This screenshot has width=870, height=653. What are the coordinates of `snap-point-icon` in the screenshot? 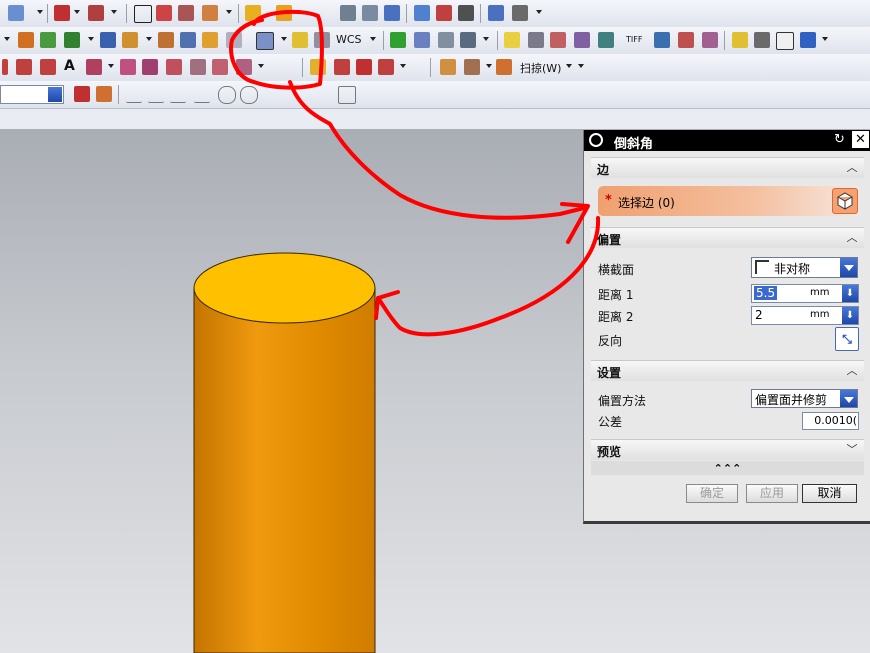 It's located at (318, 67).